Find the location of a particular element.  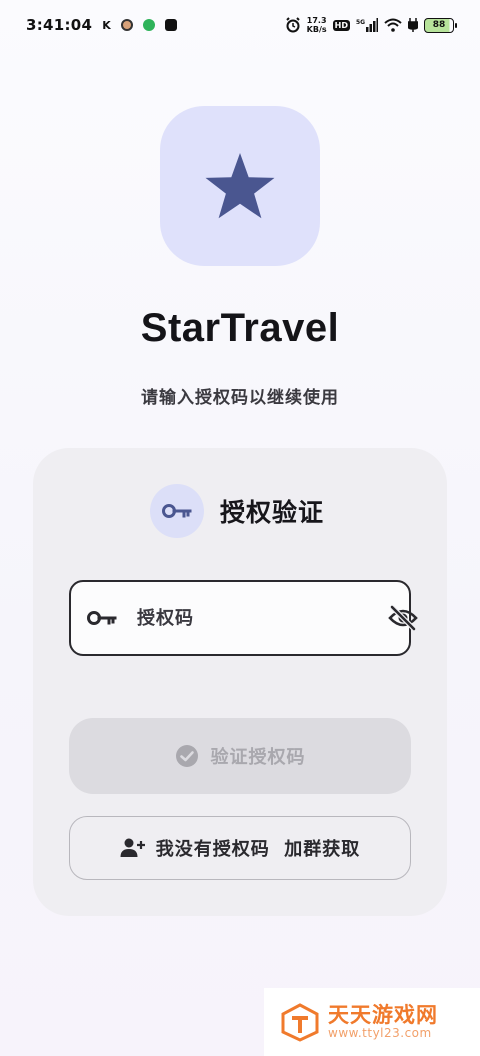

wifi-icon is located at coordinates (393, 25).